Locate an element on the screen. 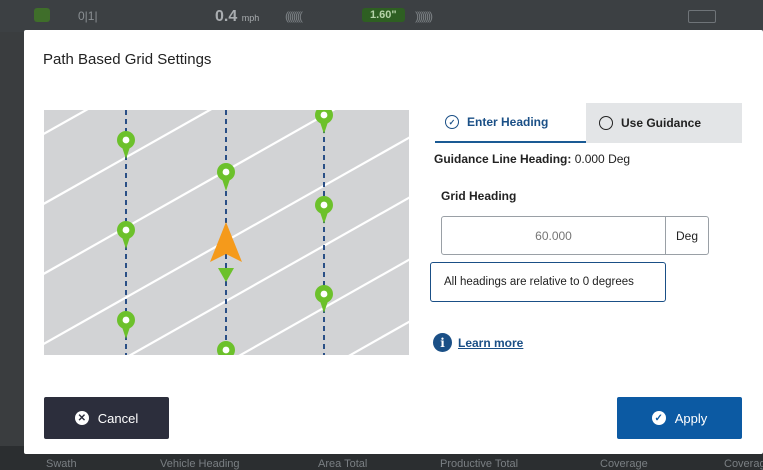 This screenshot has width=763, height=470. apply-button: ✓ Apply is located at coordinates (679, 418).